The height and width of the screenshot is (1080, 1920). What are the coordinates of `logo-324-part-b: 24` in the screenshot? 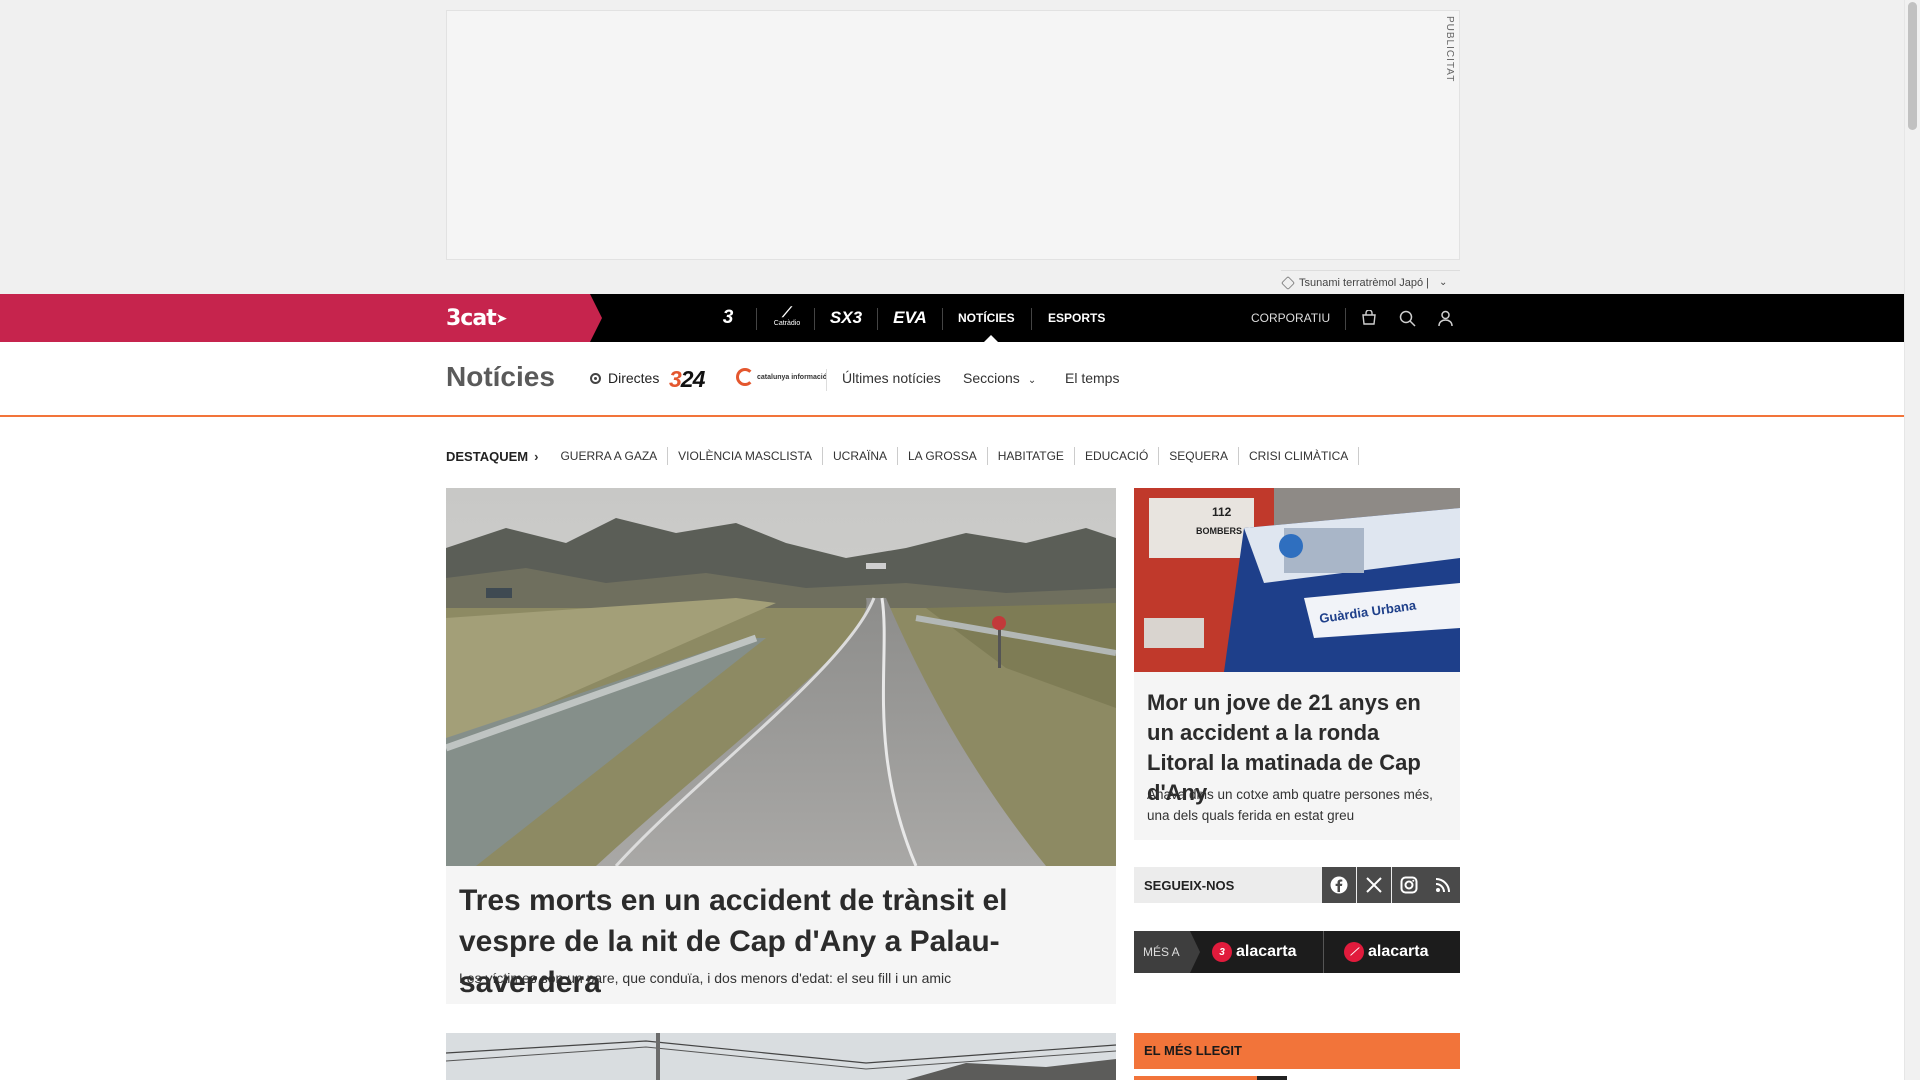 It's located at (693, 379).